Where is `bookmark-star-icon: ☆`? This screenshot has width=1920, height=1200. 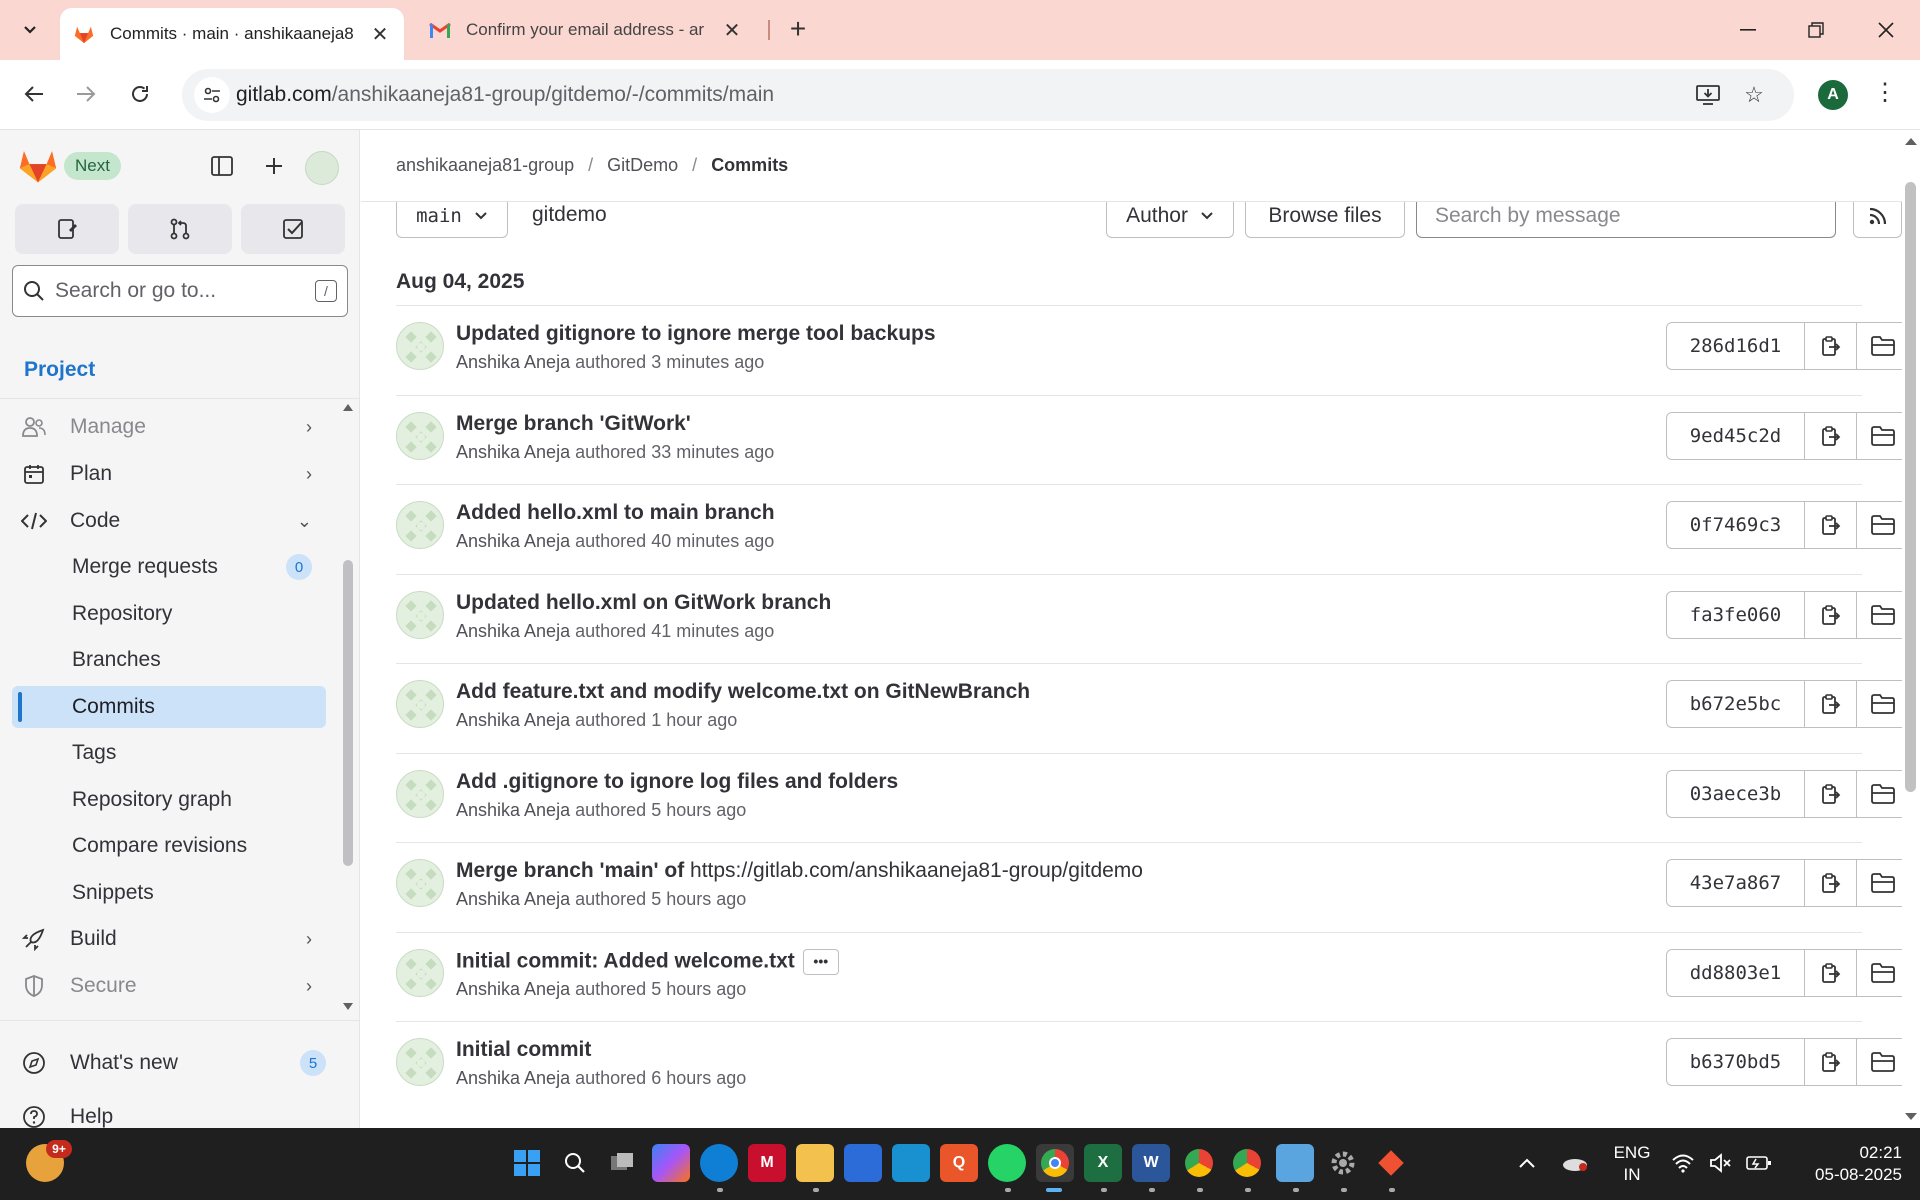
bookmark-star-icon: ☆ is located at coordinates (1754, 95).